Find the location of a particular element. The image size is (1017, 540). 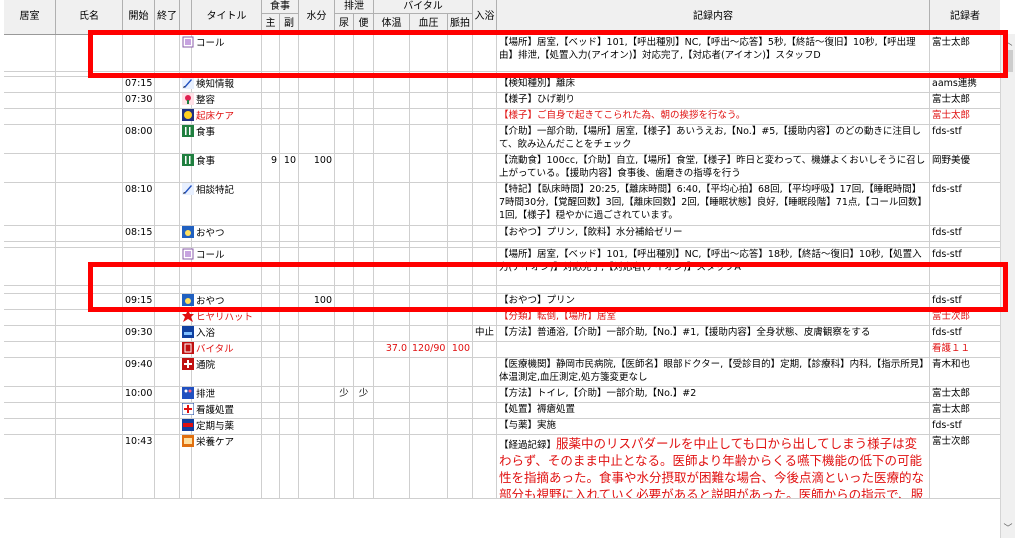

header-temp: 体温 is located at coordinates (392, 24).